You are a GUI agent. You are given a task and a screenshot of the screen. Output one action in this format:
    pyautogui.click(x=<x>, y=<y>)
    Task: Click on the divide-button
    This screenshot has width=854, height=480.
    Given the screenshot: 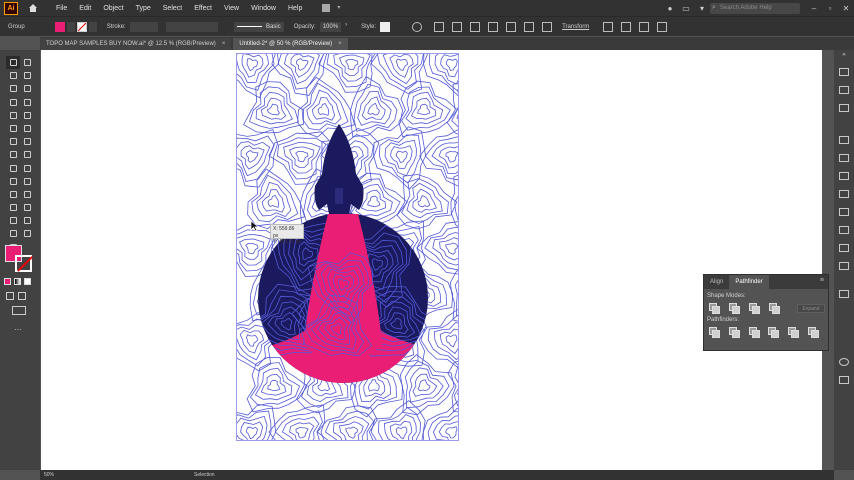 What is the action you would take?
    pyautogui.click(x=714, y=332)
    